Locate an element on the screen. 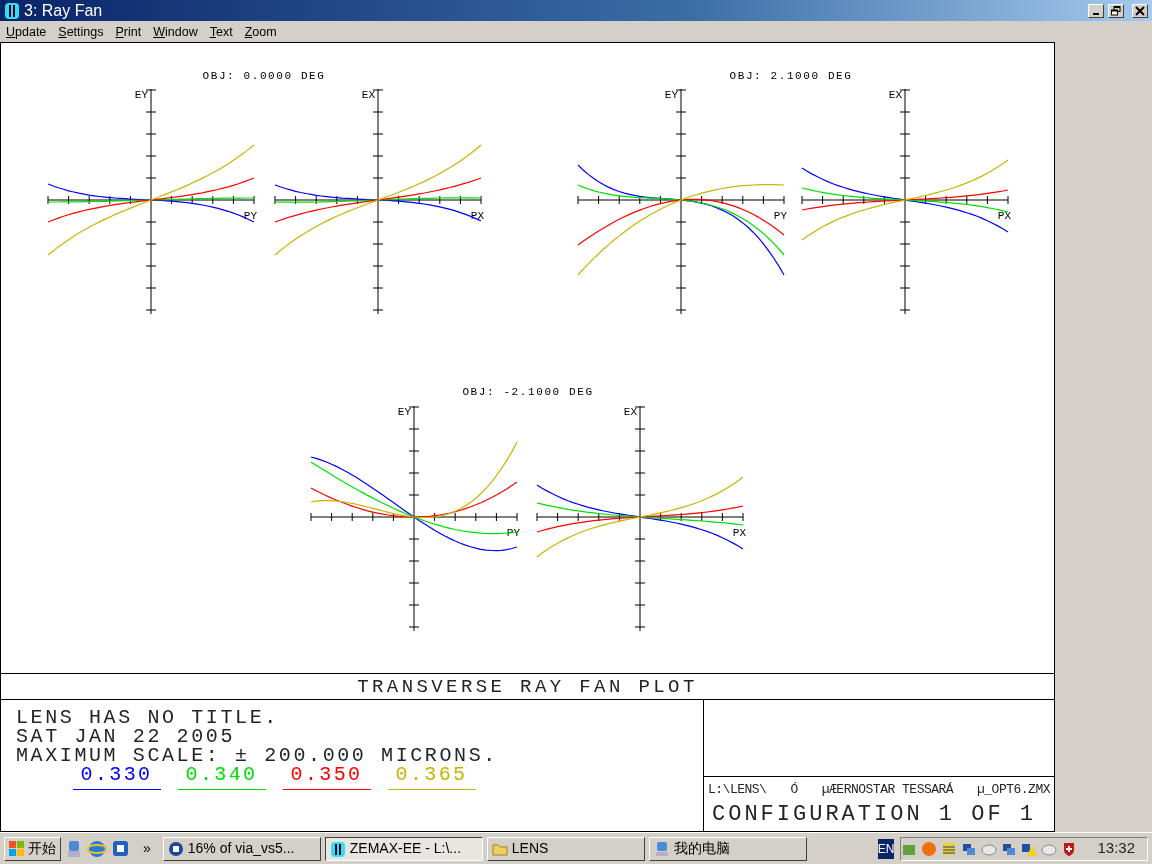  wavelength-label: 0.340 is located at coordinates (221, 775).